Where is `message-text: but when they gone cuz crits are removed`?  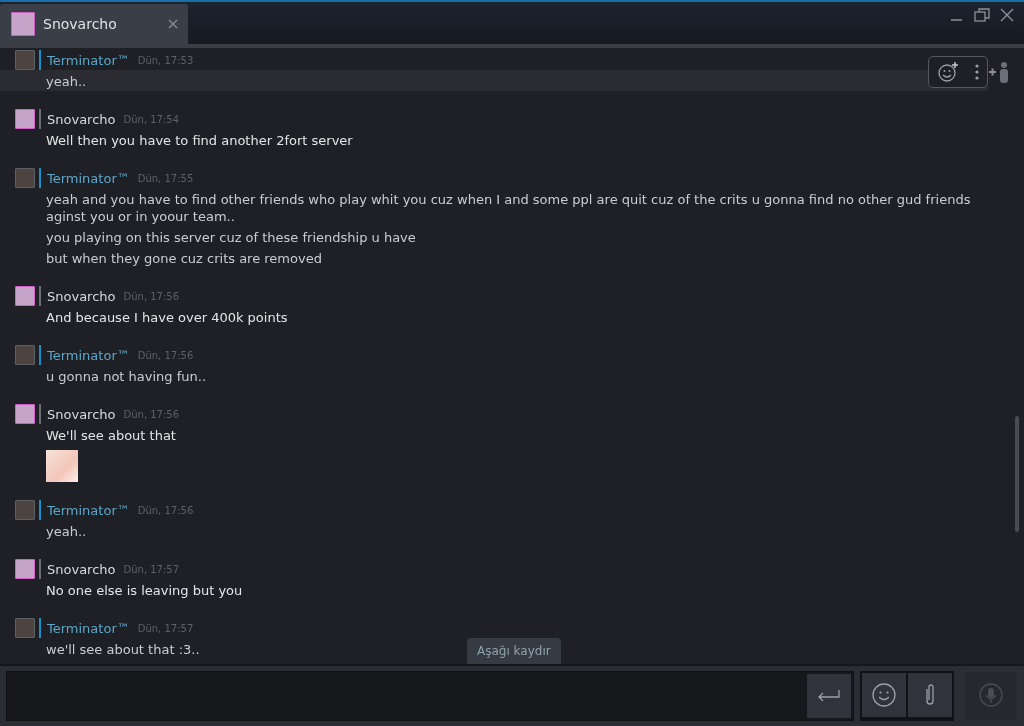
message-text: but when they gone cuz crits are removed is located at coordinates (184, 259).